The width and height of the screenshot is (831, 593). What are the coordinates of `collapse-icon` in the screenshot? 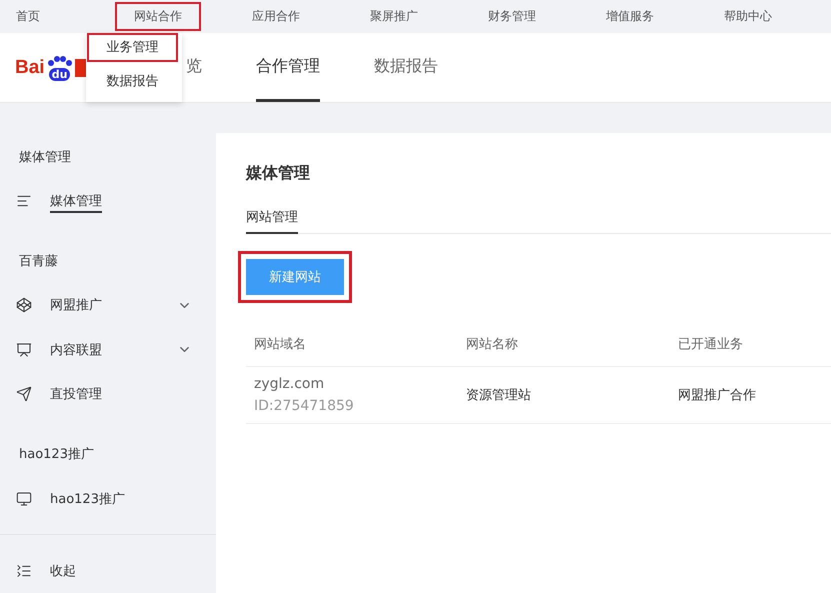 It's located at (24, 571).